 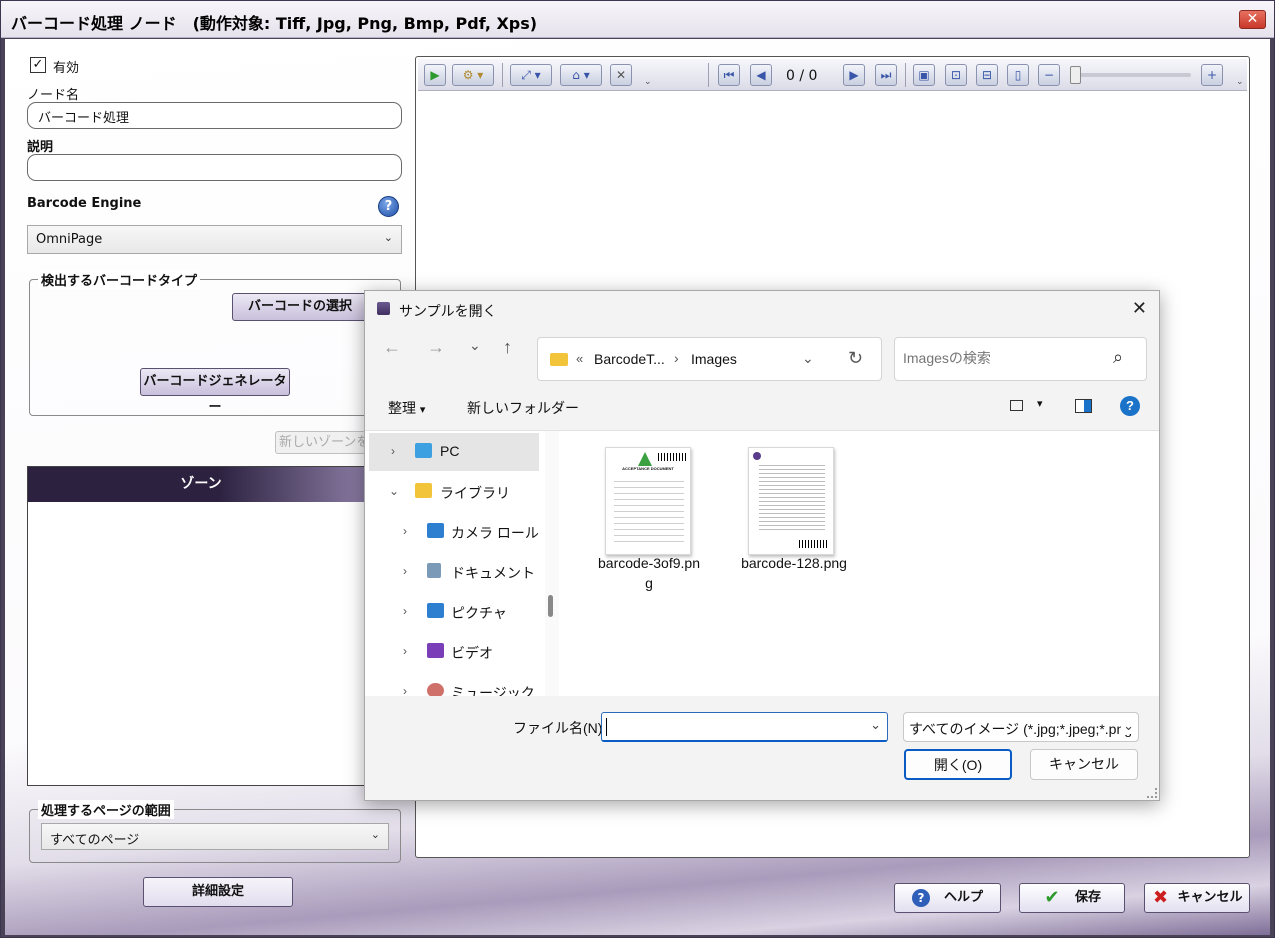 What do you see at coordinates (507, 347) in the screenshot?
I see `up-arrow-icon: ↑` at bounding box center [507, 347].